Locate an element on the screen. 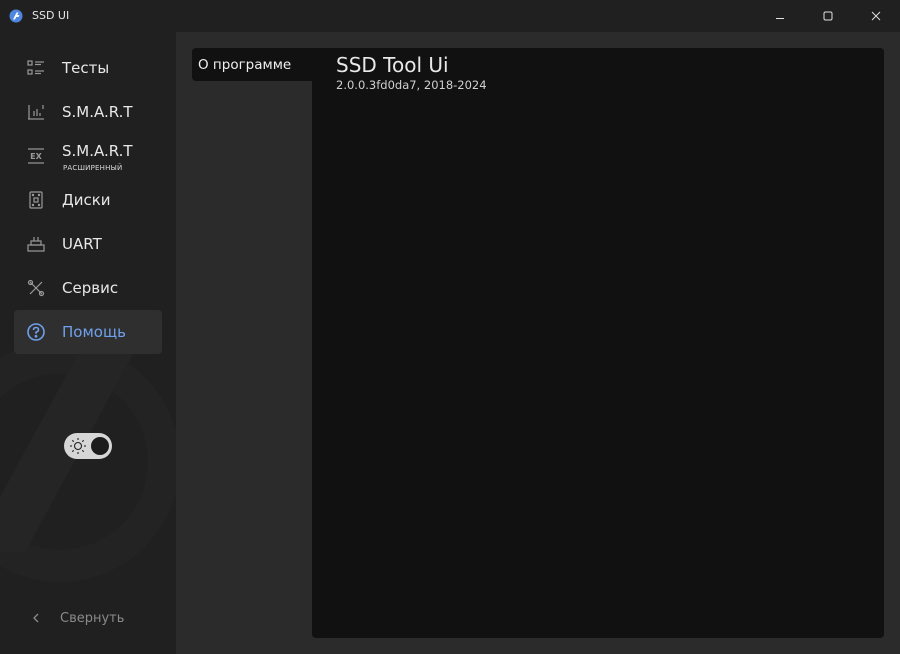  ex-icon: EX is located at coordinates (36, 156).